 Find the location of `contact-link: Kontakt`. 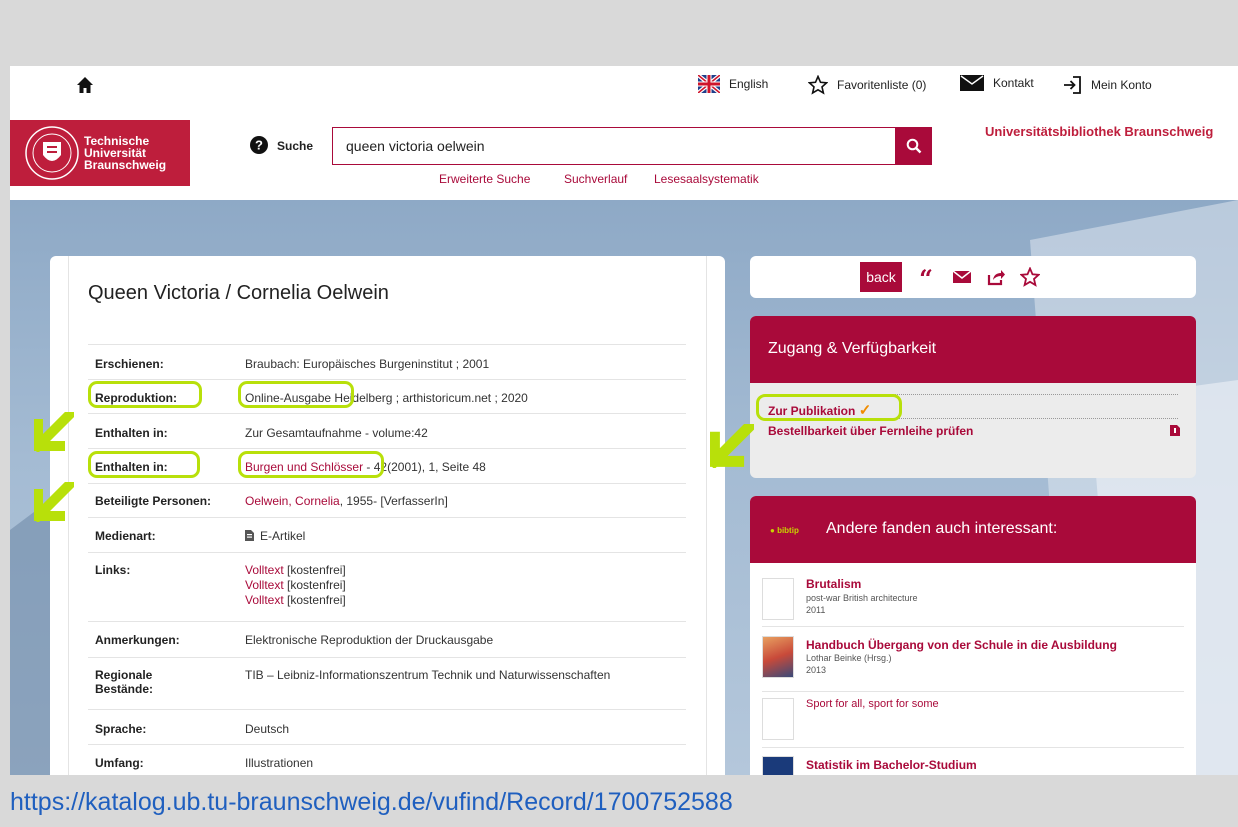

contact-link: Kontakt is located at coordinates (997, 83).